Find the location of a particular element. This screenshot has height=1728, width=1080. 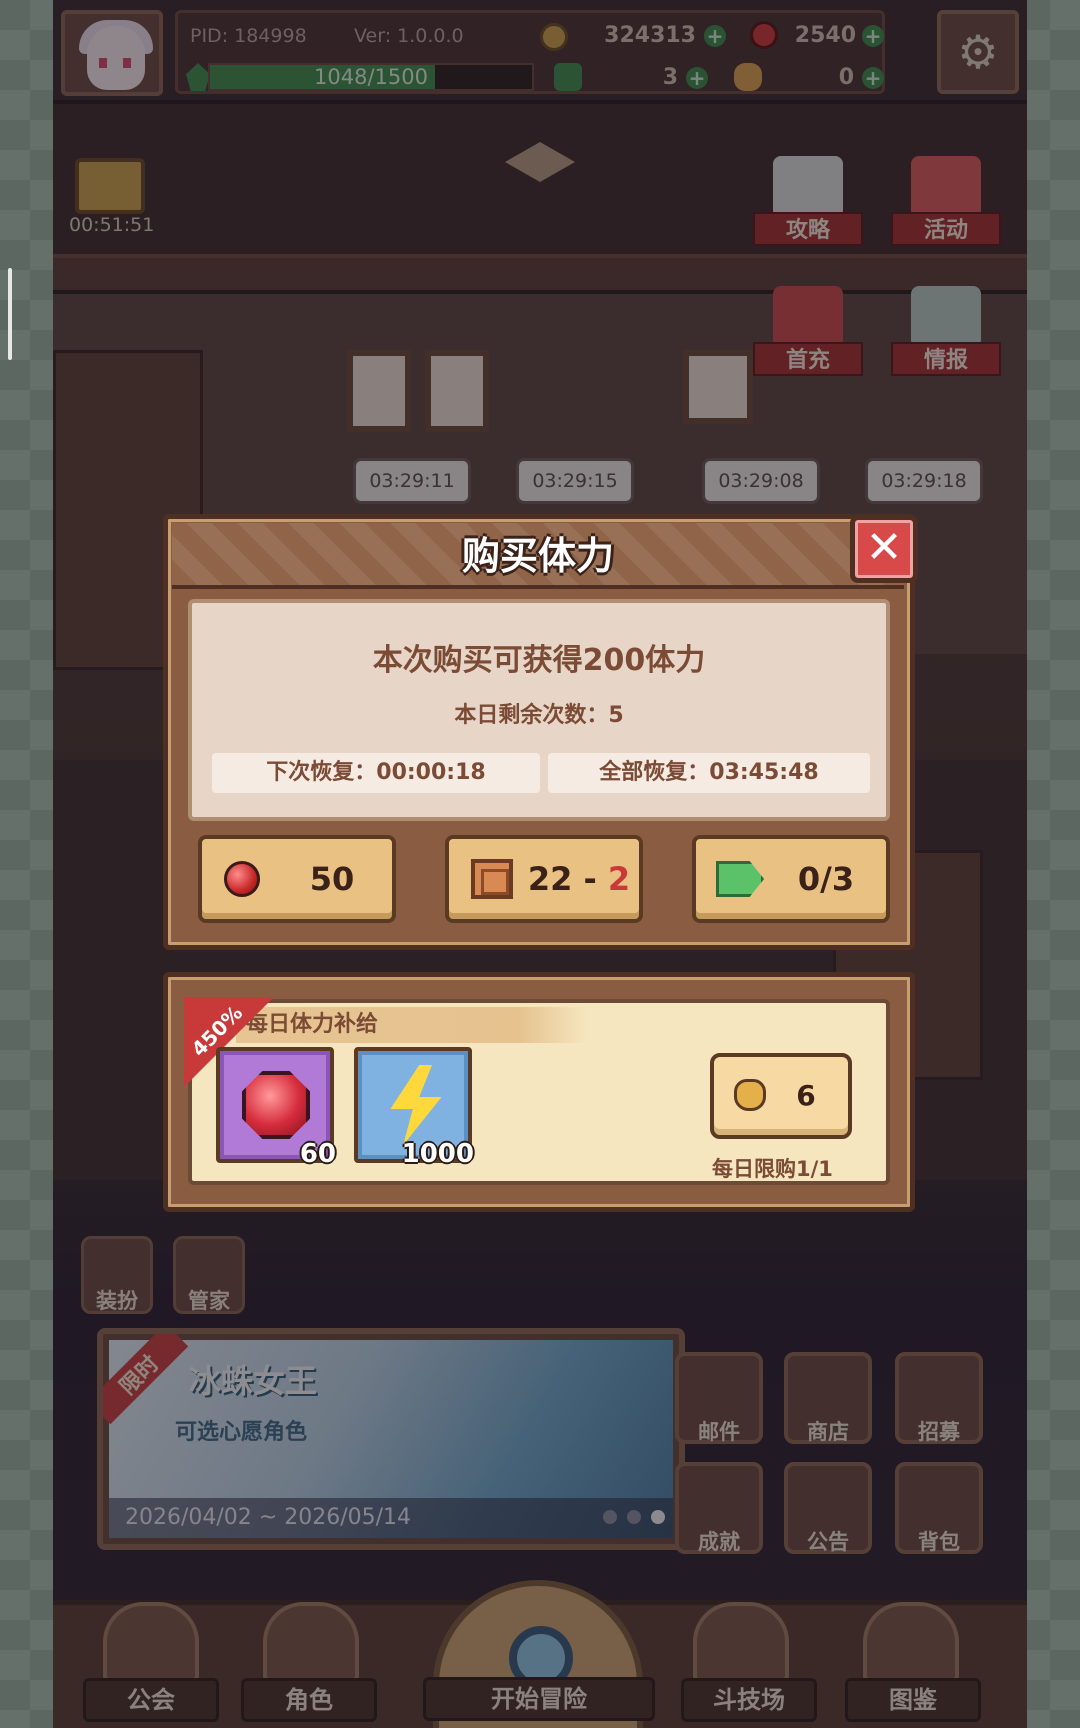

remaining-count: 本日剩余次数：5 is located at coordinates (539, 715).